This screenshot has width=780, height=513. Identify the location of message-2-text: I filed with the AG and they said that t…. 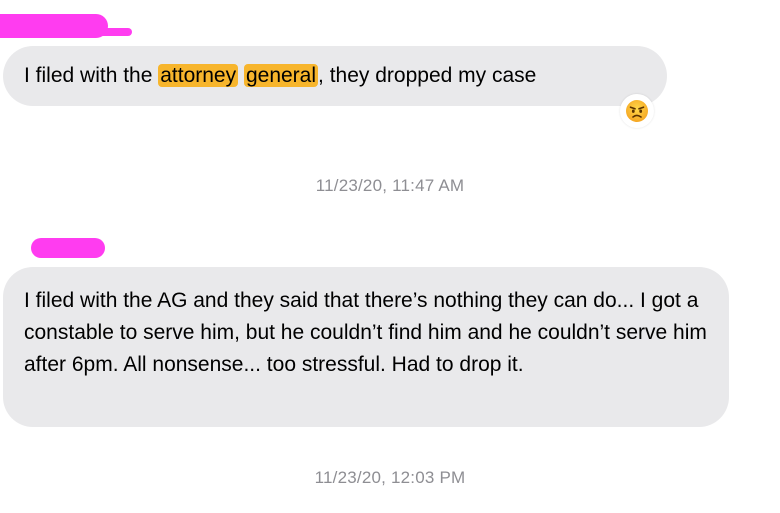
(365, 332).